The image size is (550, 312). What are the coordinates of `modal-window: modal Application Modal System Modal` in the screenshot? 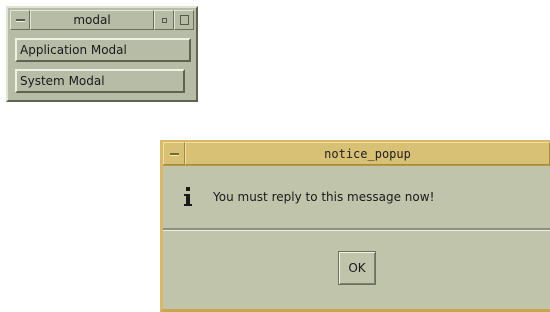 It's located at (102, 54).